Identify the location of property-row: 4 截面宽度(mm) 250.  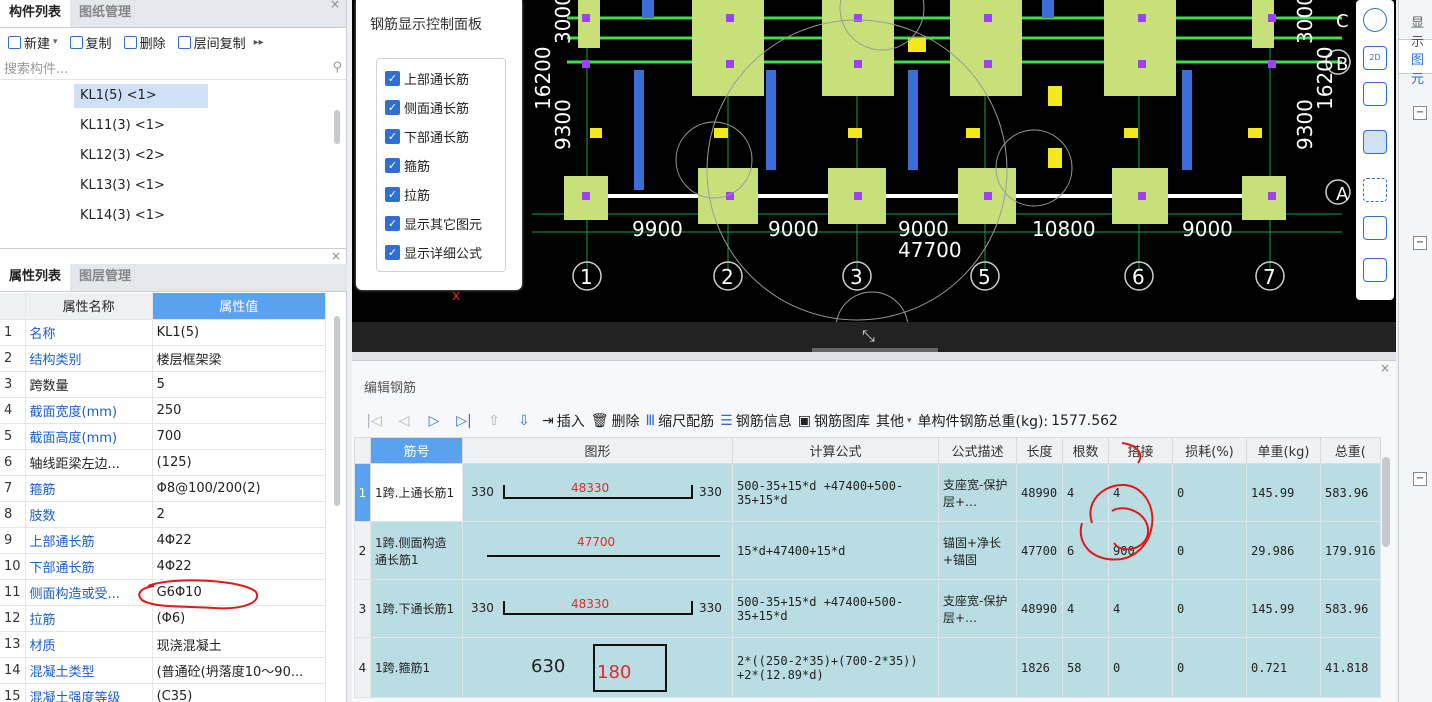
(163, 410).